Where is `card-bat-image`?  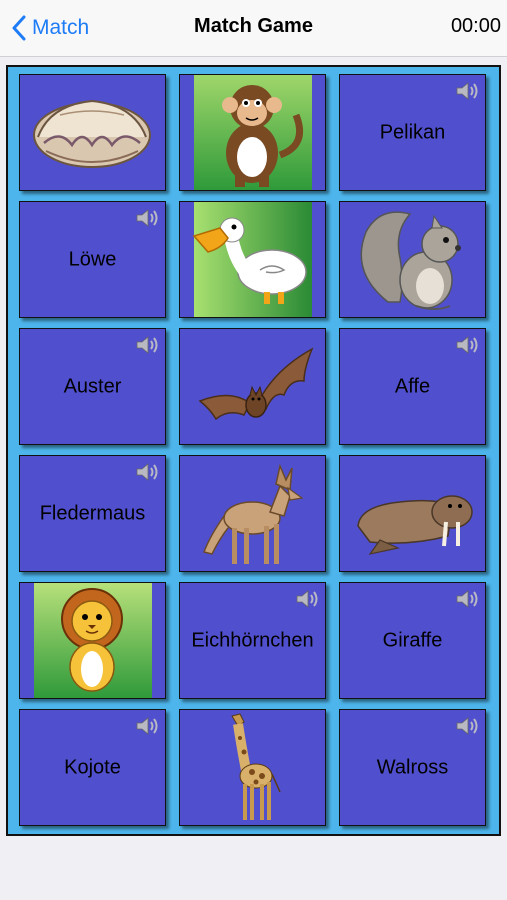 card-bat-image is located at coordinates (252, 386).